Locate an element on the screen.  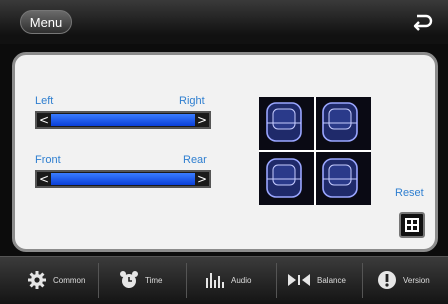
right-label: Right is located at coordinates (192, 101).